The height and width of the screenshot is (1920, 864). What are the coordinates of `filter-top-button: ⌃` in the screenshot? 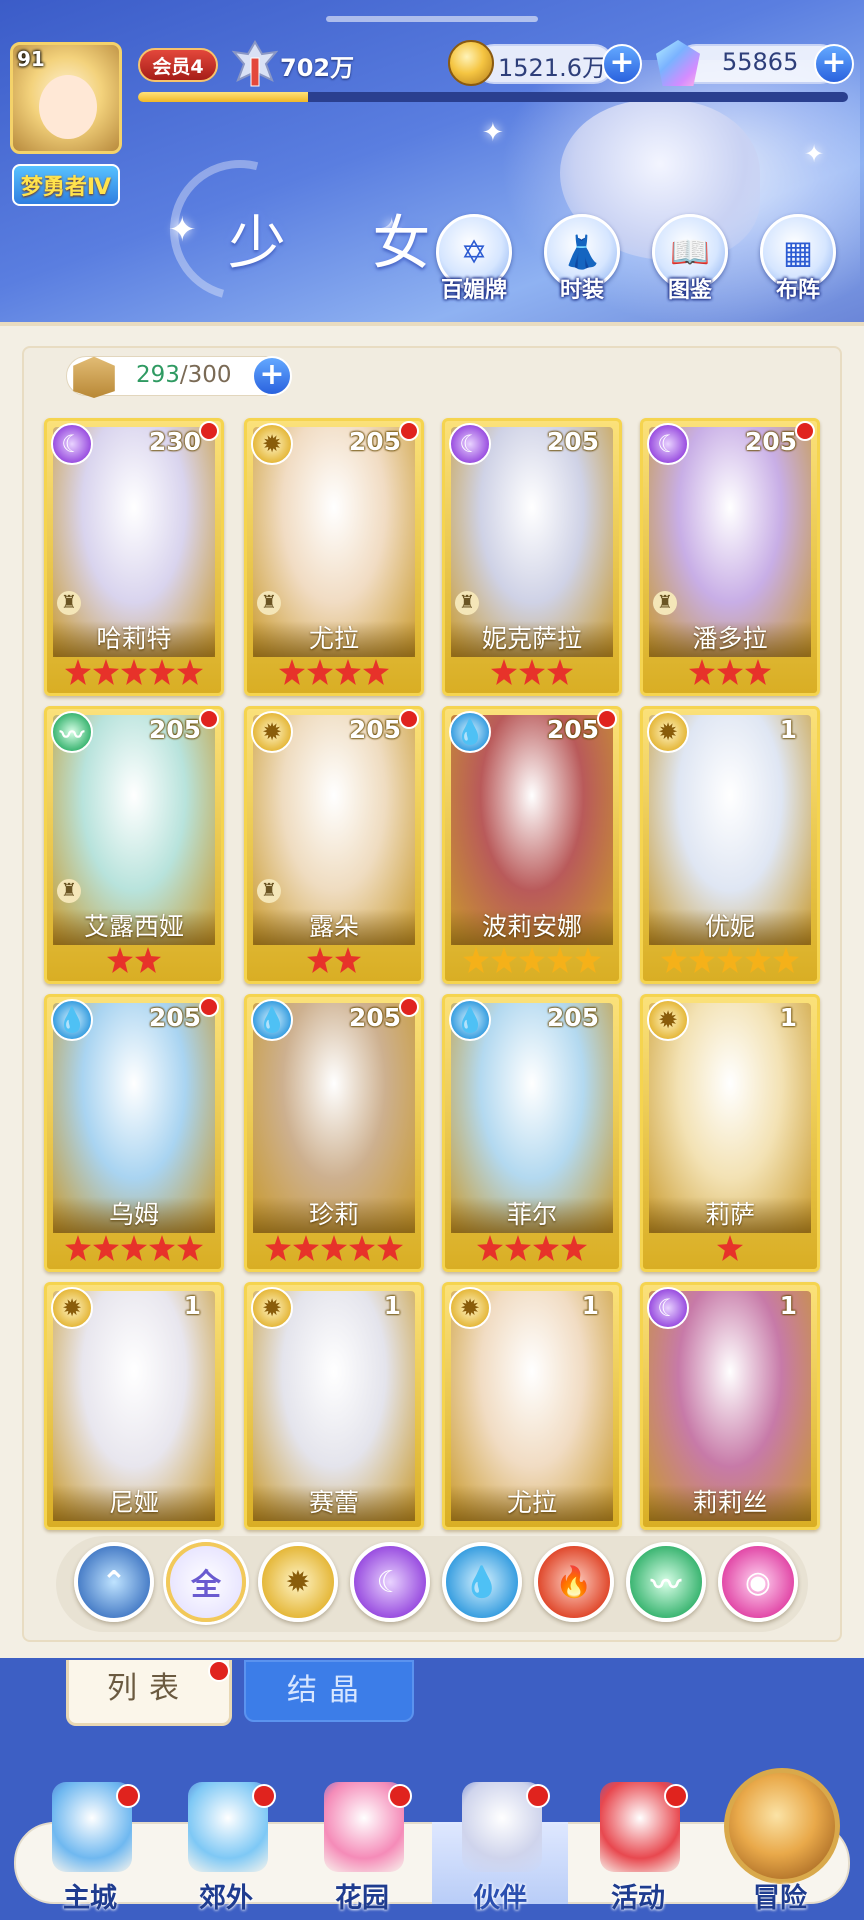 It's located at (114, 1582).